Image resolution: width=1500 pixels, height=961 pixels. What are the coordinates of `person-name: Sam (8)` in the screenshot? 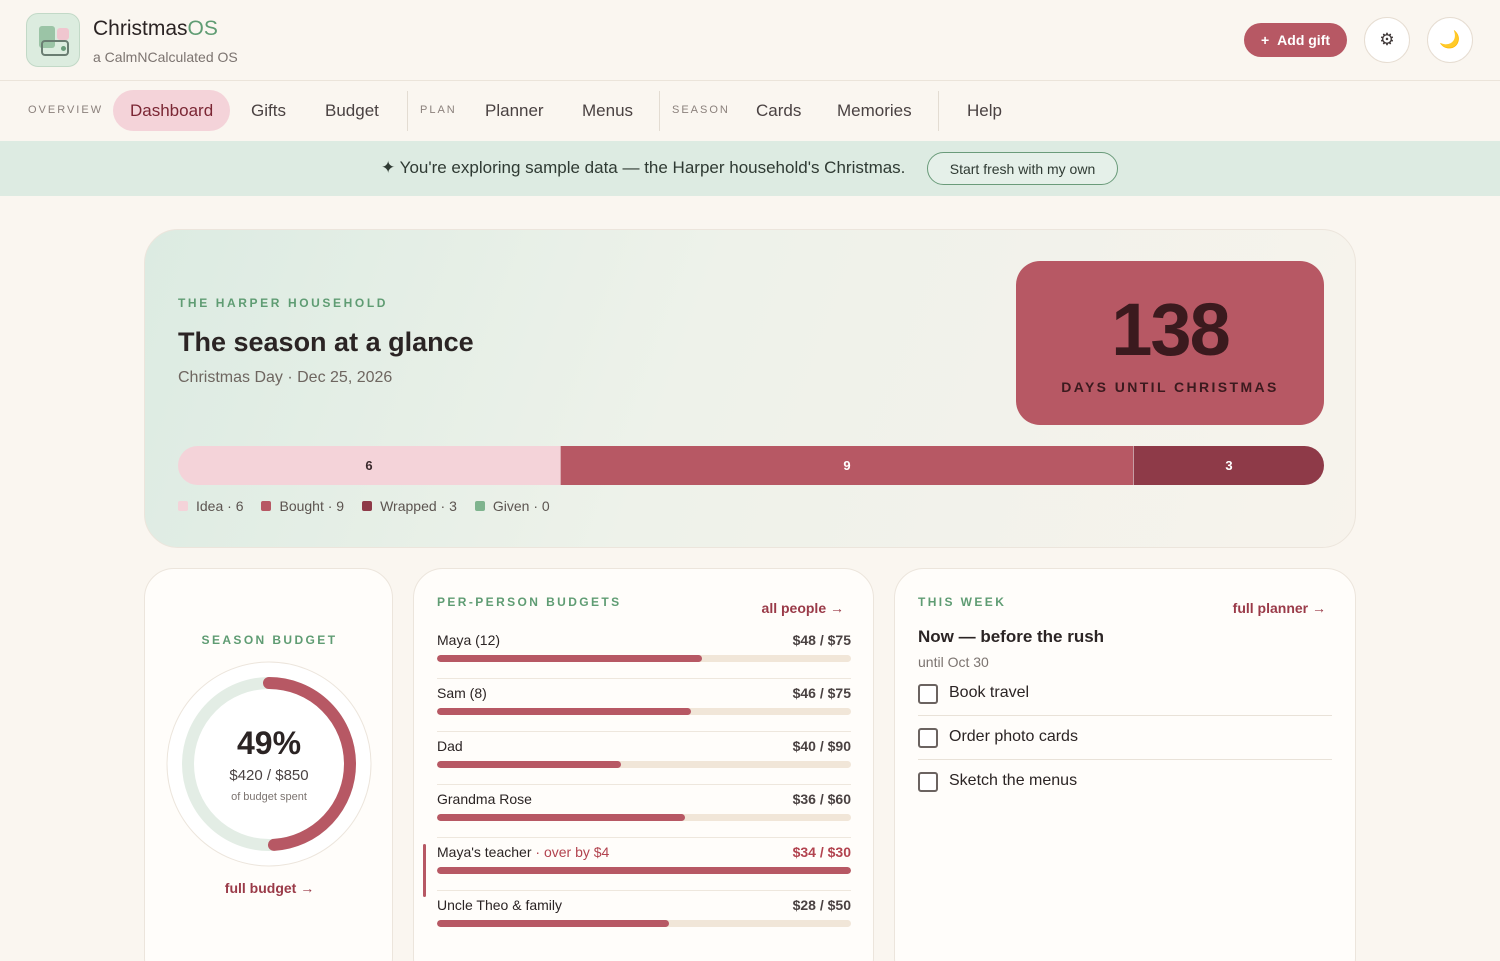 It's located at (462, 693).